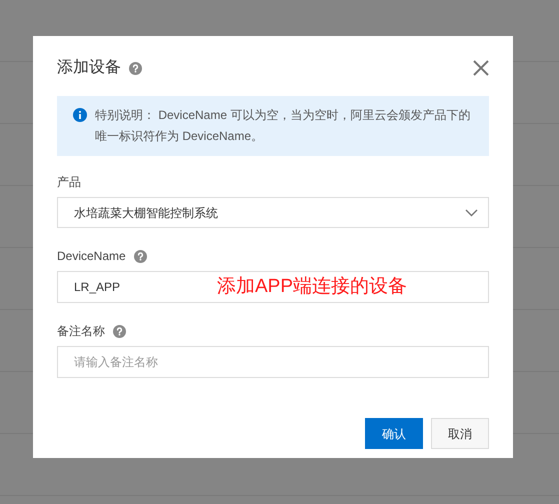 The width and height of the screenshot is (559, 504). What do you see at coordinates (283, 126) in the screenshot?
I see `notice-text: 特别说明： DeviceName 可以为空，当为空时，阿里云会颁发产品下的唯一标识符作为 DeviceName。` at bounding box center [283, 126].